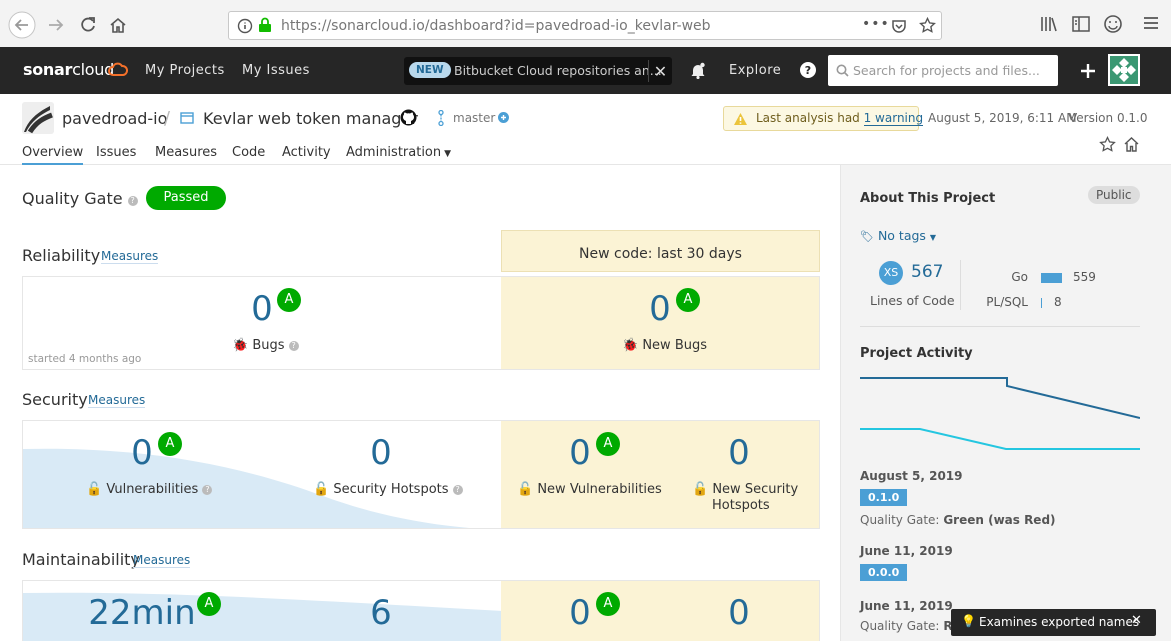  What do you see at coordinates (503, 117) in the screenshot?
I see `branch-info-icon` at bounding box center [503, 117].